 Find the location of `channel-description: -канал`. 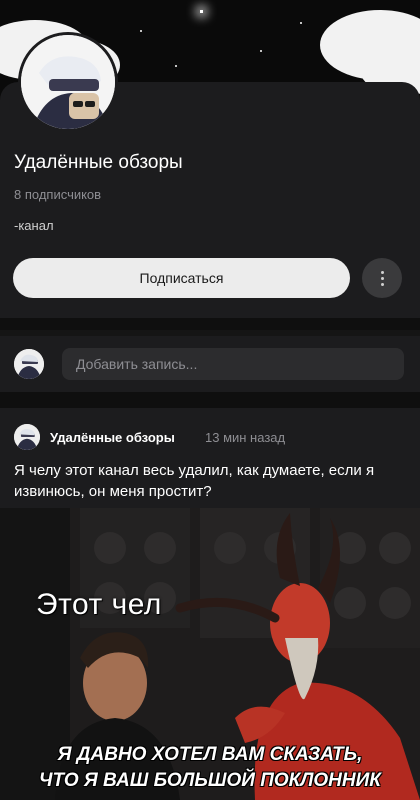

channel-description: -канал is located at coordinates (34, 225).